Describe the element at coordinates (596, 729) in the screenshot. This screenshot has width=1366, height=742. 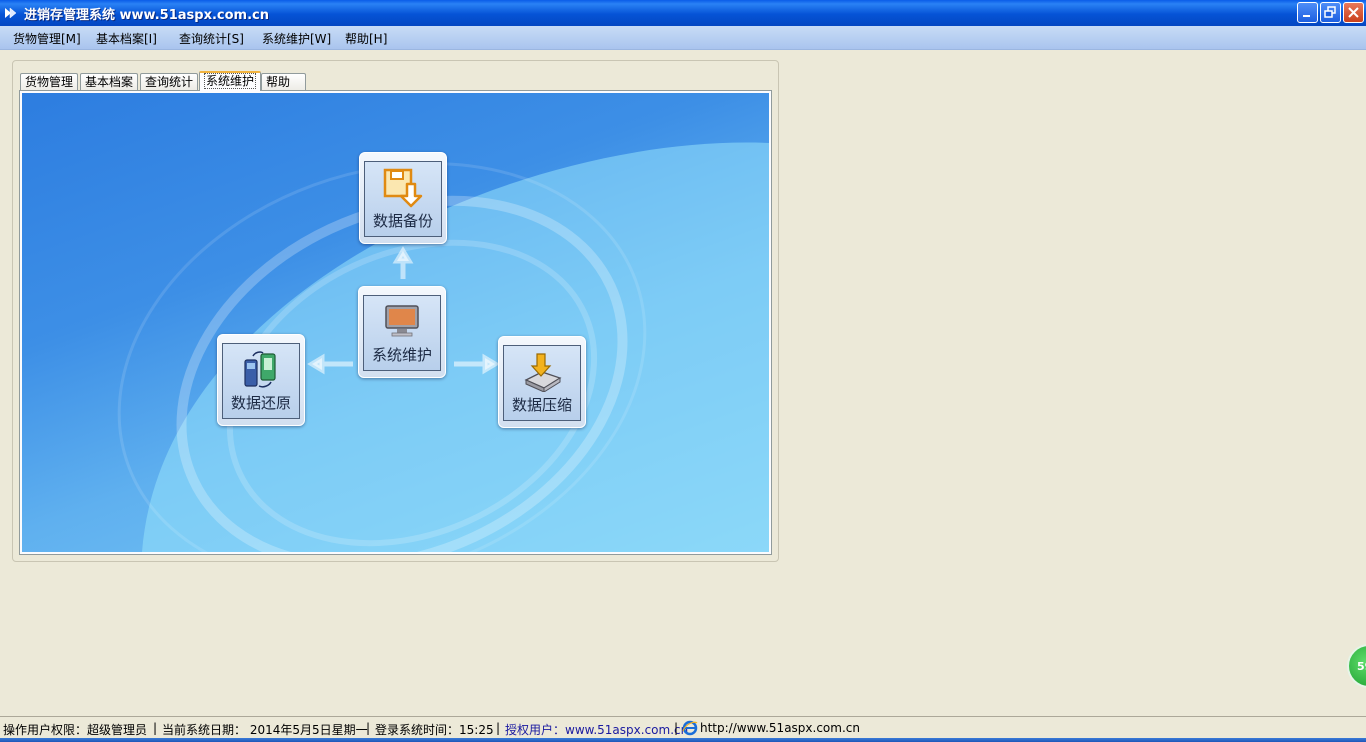
I see `status-licensed-user: 授权用户：www.51aspx.com.cn` at that location.